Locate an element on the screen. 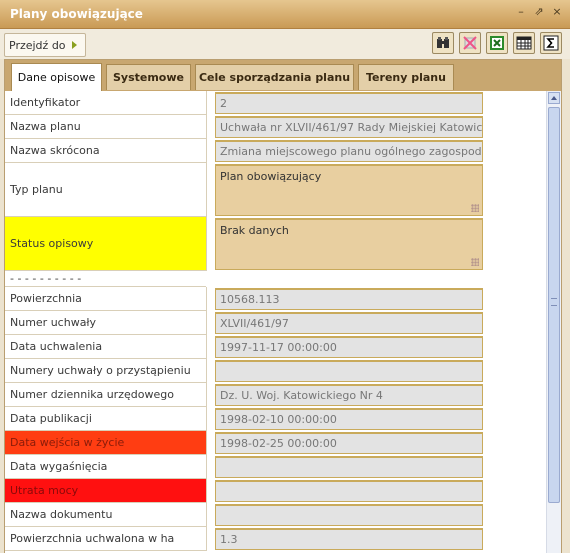 The width and height of the screenshot is (570, 553). scroll-grip-icon is located at coordinates (554, 302).